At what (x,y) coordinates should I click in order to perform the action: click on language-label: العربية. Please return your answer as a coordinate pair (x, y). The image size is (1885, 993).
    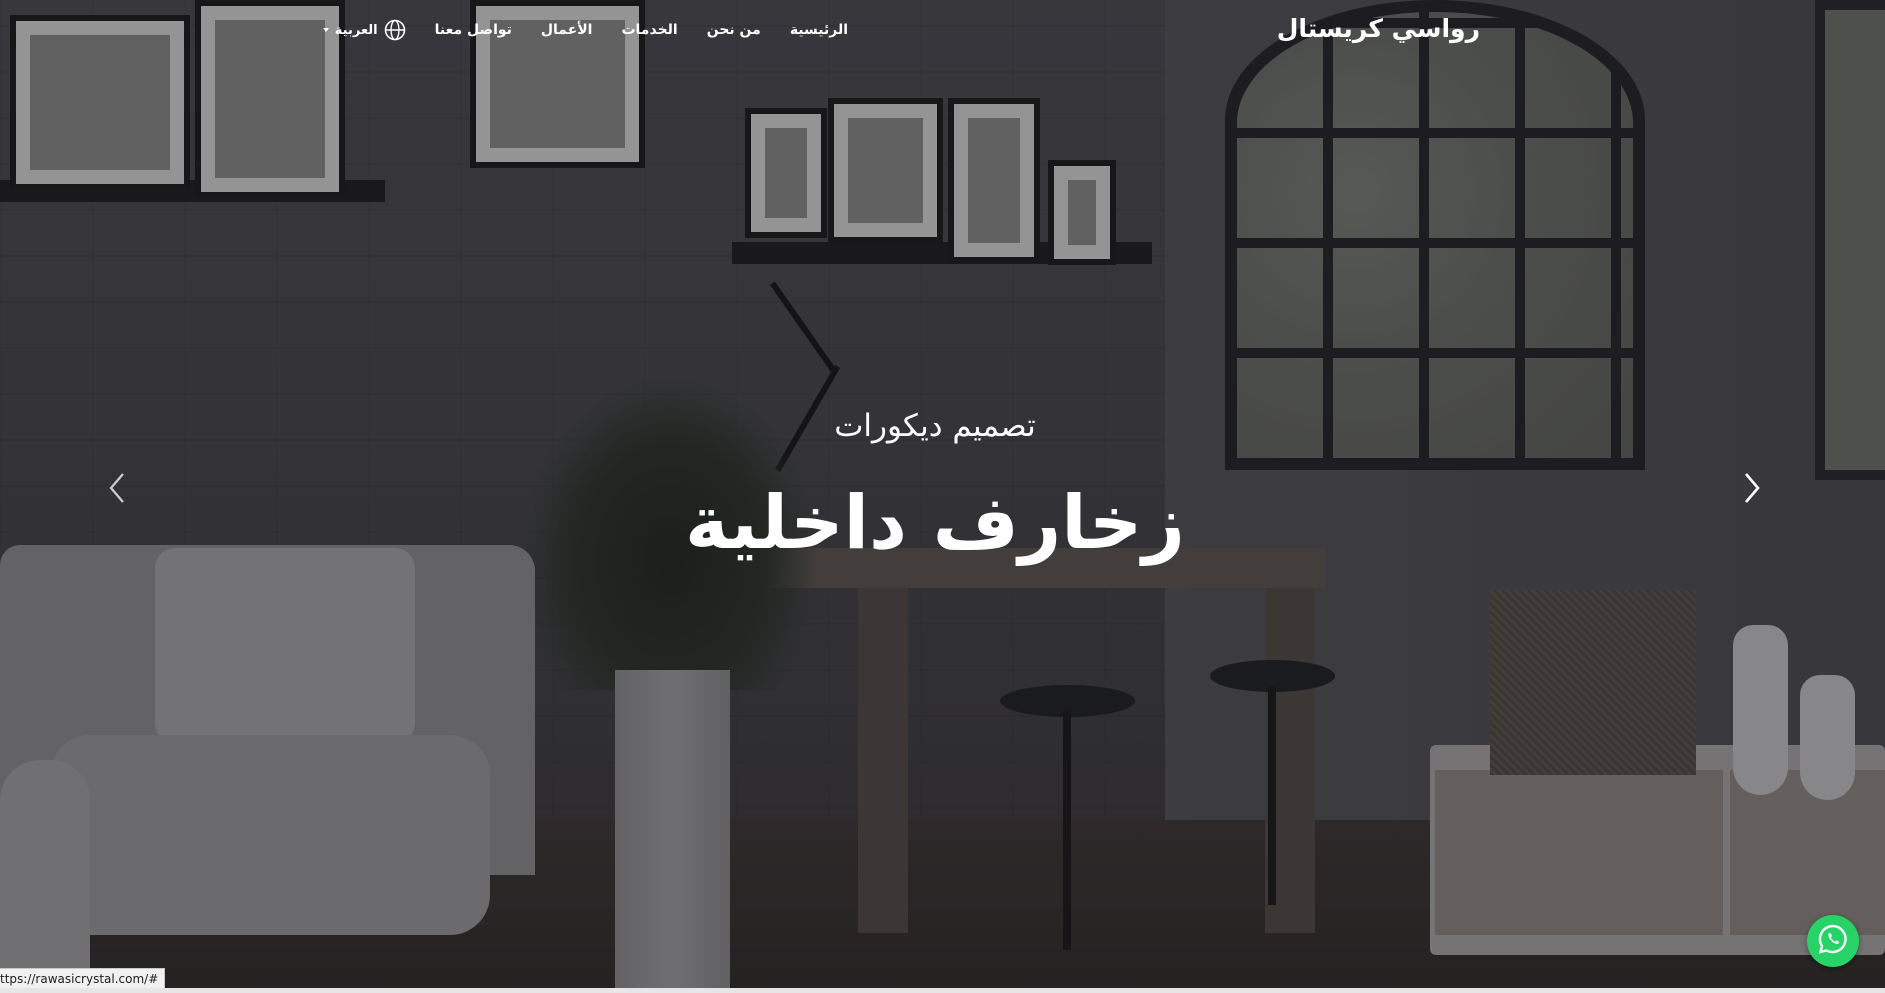
    Looking at the image, I should click on (356, 30).